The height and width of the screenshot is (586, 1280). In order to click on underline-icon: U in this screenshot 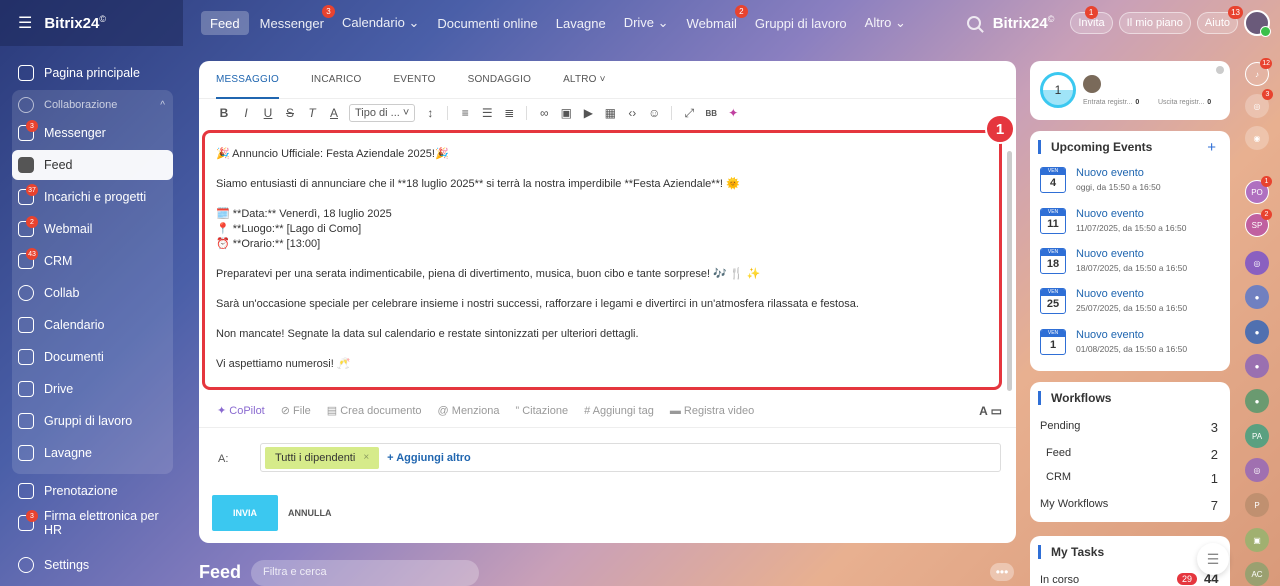, I will do `click(268, 113)`.